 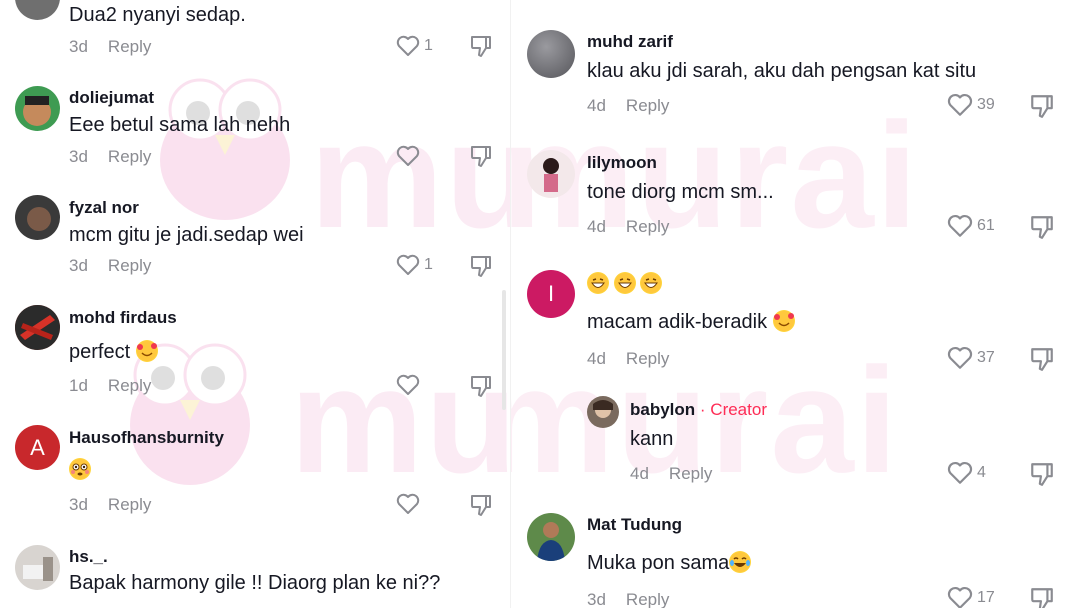 I want to click on comment-text: Muka pon sama, so click(x=669, y=563).